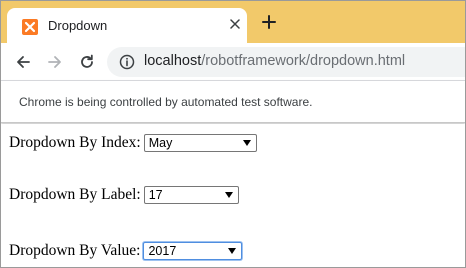  Describe the element at coordinates (78, 25) in the screenshot. I see `tab-title: Dropdown` at that location.